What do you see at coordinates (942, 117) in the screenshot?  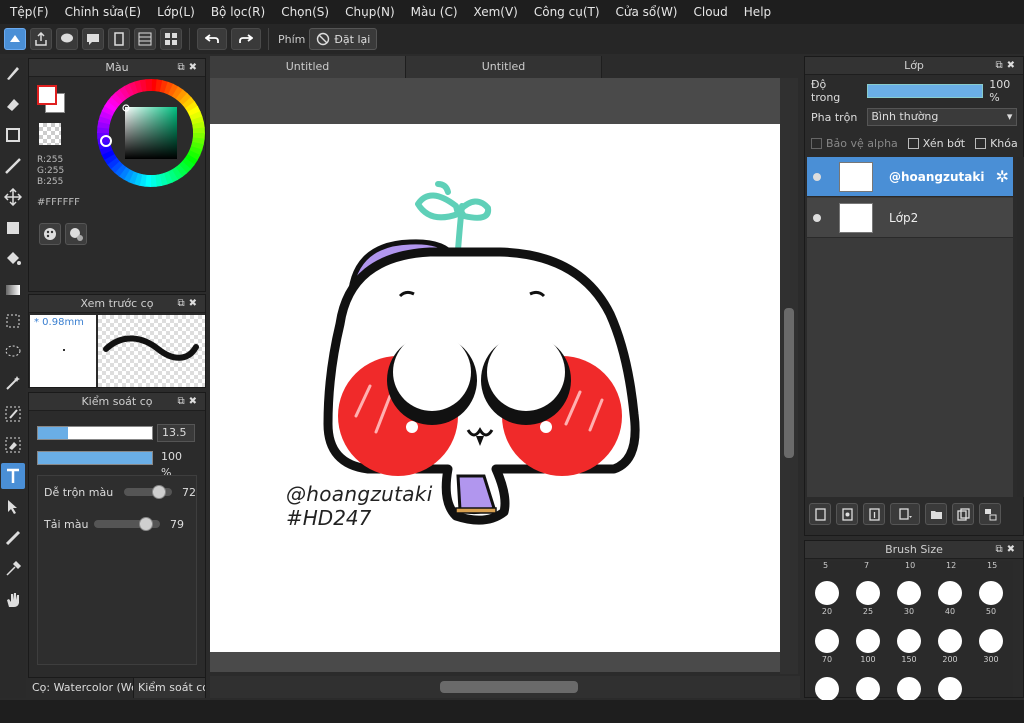 I see `blend-mode-select: Bình thường` at bounding box center [942, 117].